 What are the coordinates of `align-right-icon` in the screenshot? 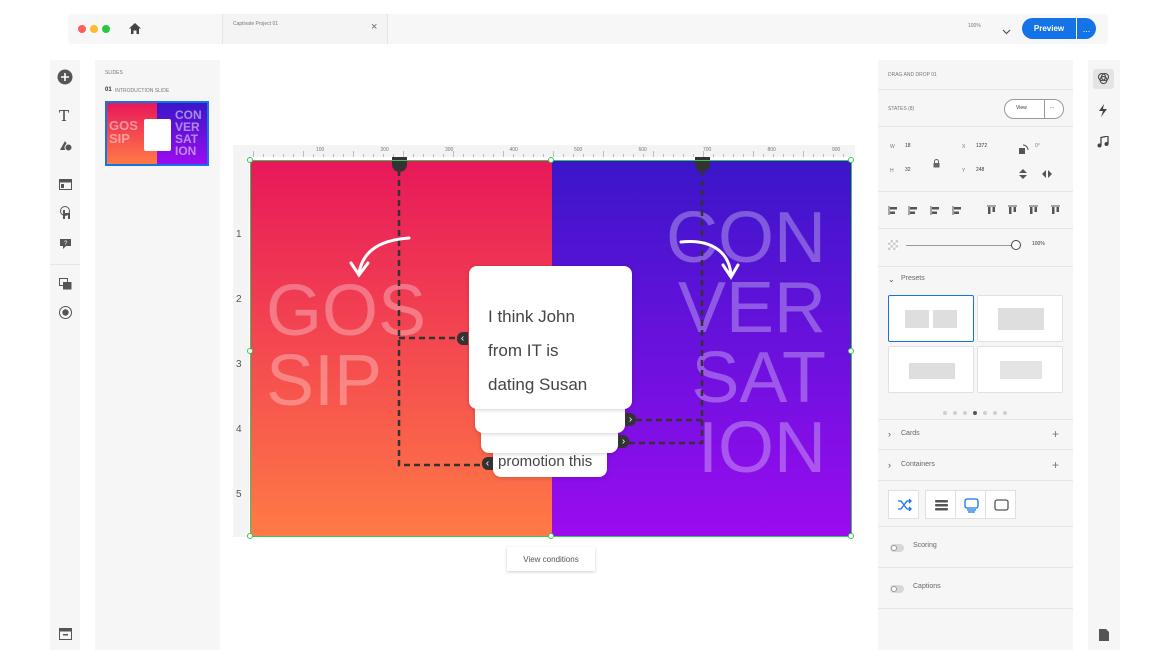 It's located at (935, 212).